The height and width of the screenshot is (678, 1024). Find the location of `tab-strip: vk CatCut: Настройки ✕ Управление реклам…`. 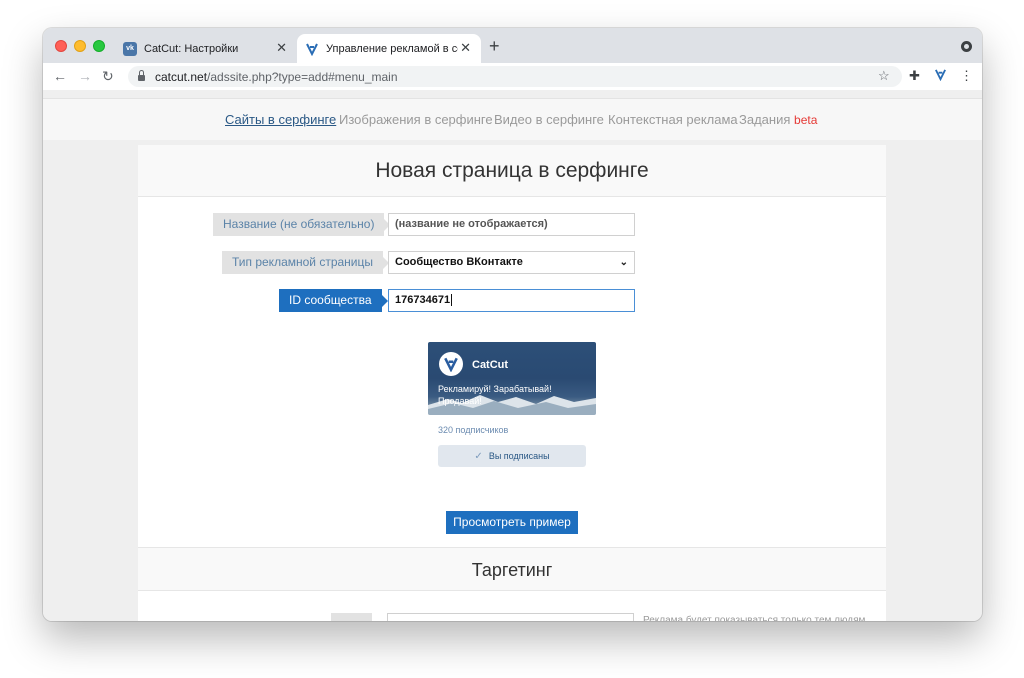

tab-strip: vk CatCut: Настройки ✕ Управление реклам… is located at coordinates (512, 45).